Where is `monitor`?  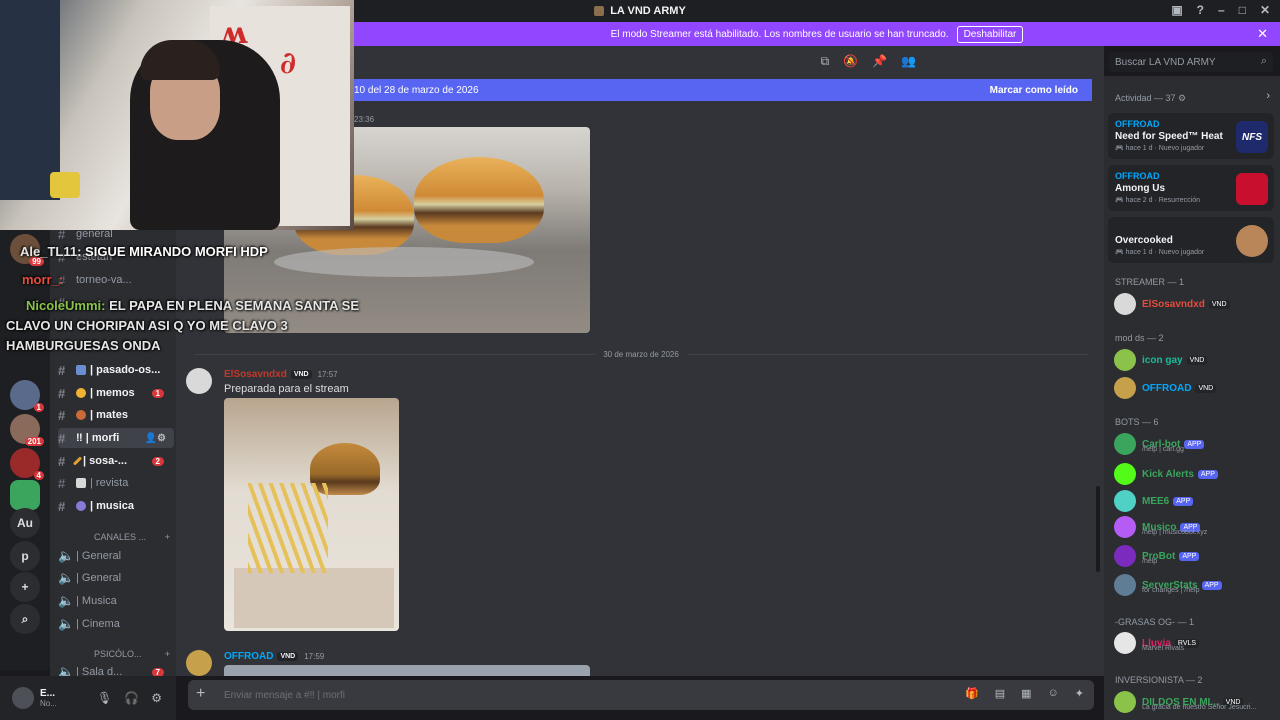 monitor is located at coordinates (30, 100).